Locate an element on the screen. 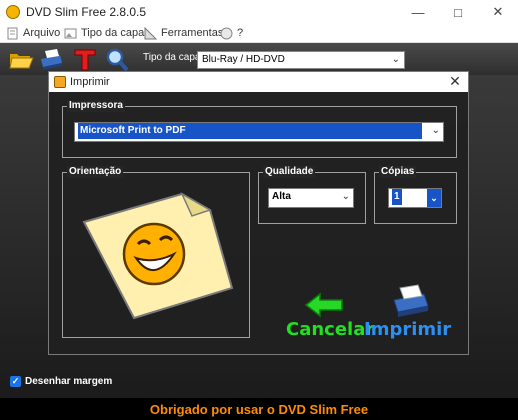 This screenshot has height=420, width=518. maximize-icon: □ is located at coordinates (458, 12).